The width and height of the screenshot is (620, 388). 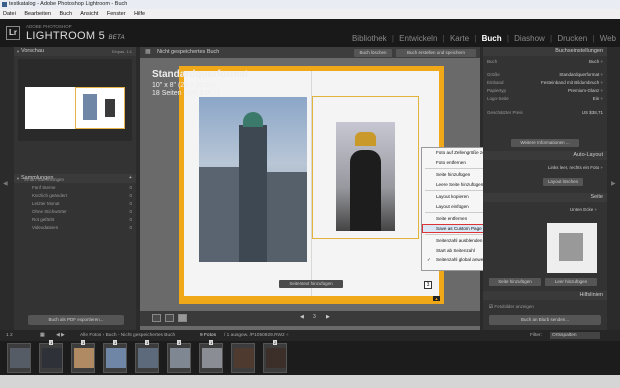 What do you see at coordinates (4, 4) in the screenshot?
I see `app-icon` at bounding box center [4, 4].